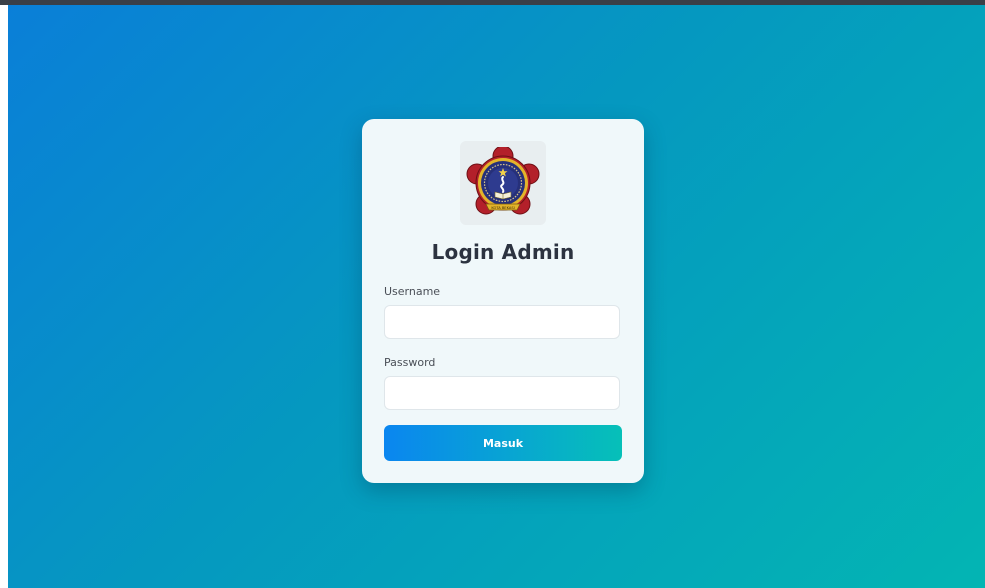 The width and height of the screenshot is (985, 588). I want to click on university-seal-icon: KOTA BEKASI, so click(503, 181).